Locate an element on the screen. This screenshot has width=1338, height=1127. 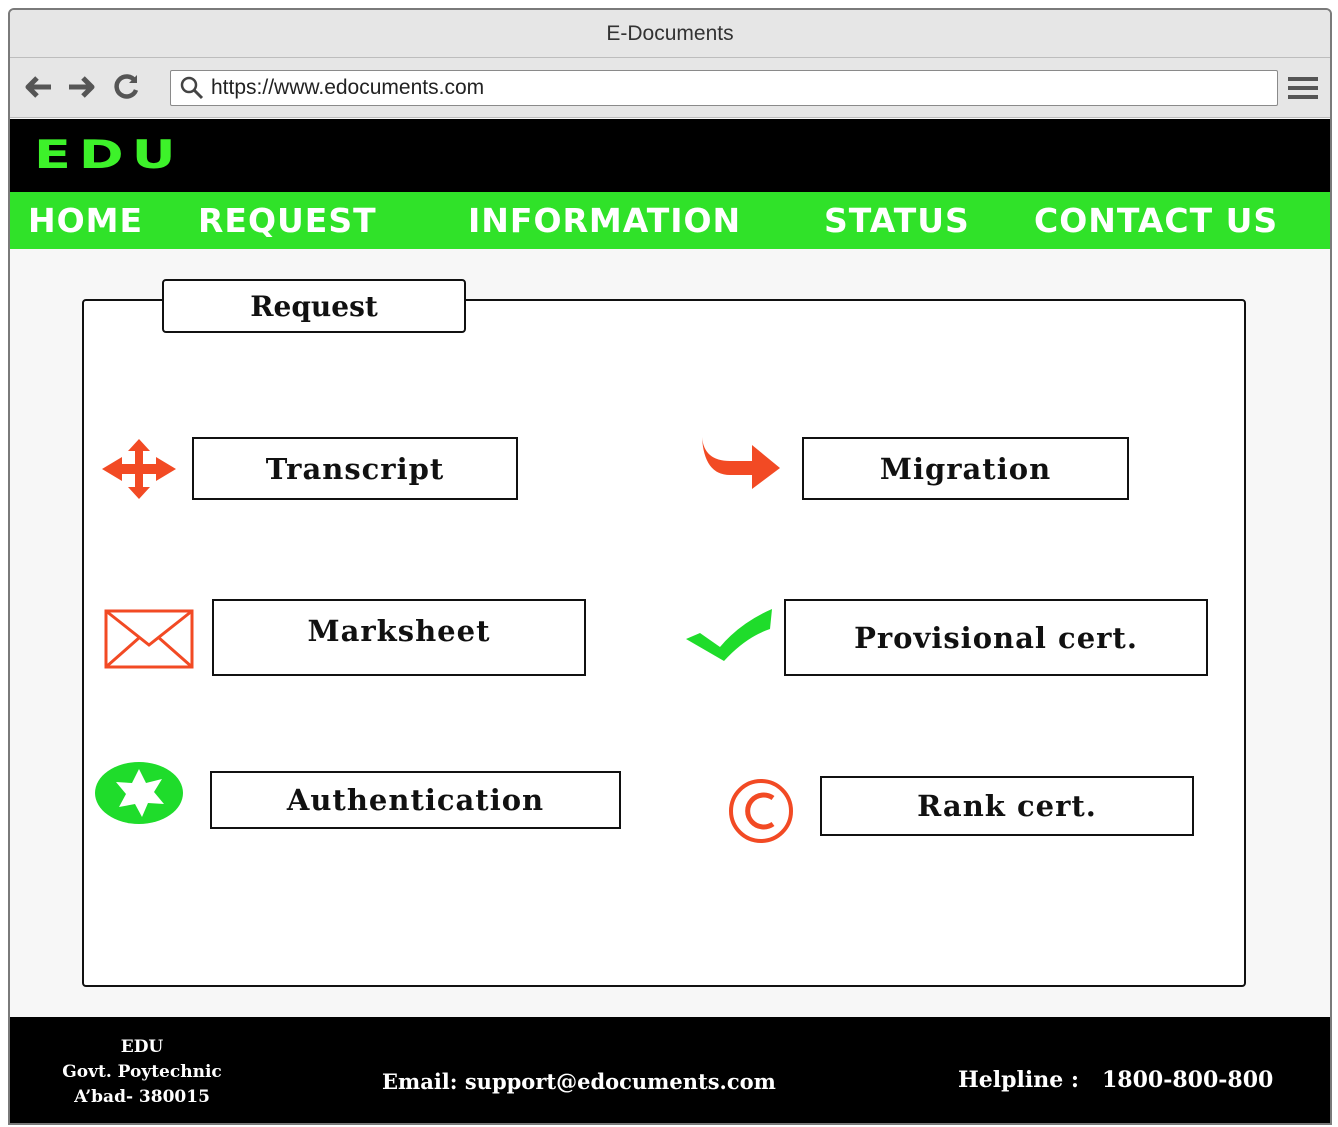
star-badge-icon is located at coordinates (139, 793).